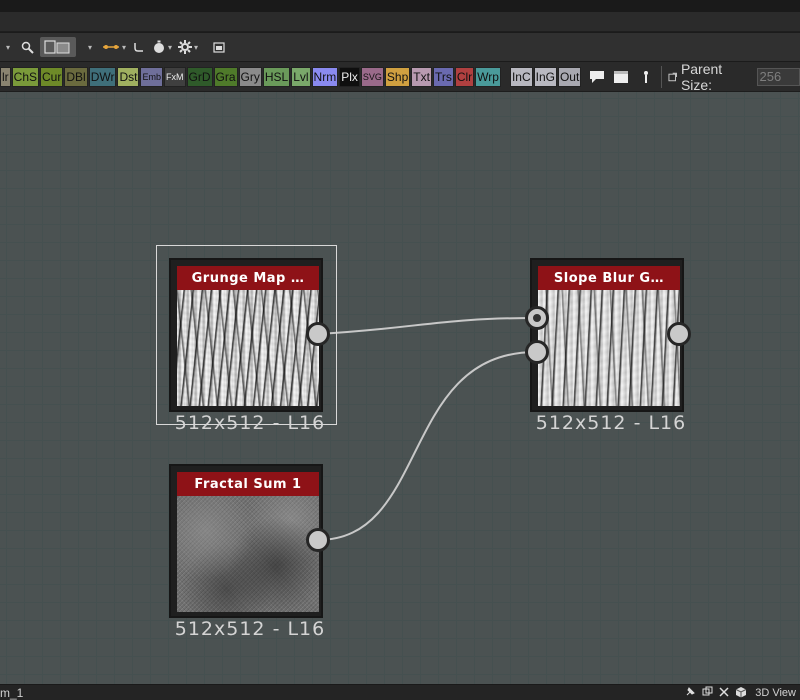 The height and width of the screenshot is (700, 800). I want to click on node-fractal-sum: Fractal Sum 1 512x512 - L16, so click(249, 552).